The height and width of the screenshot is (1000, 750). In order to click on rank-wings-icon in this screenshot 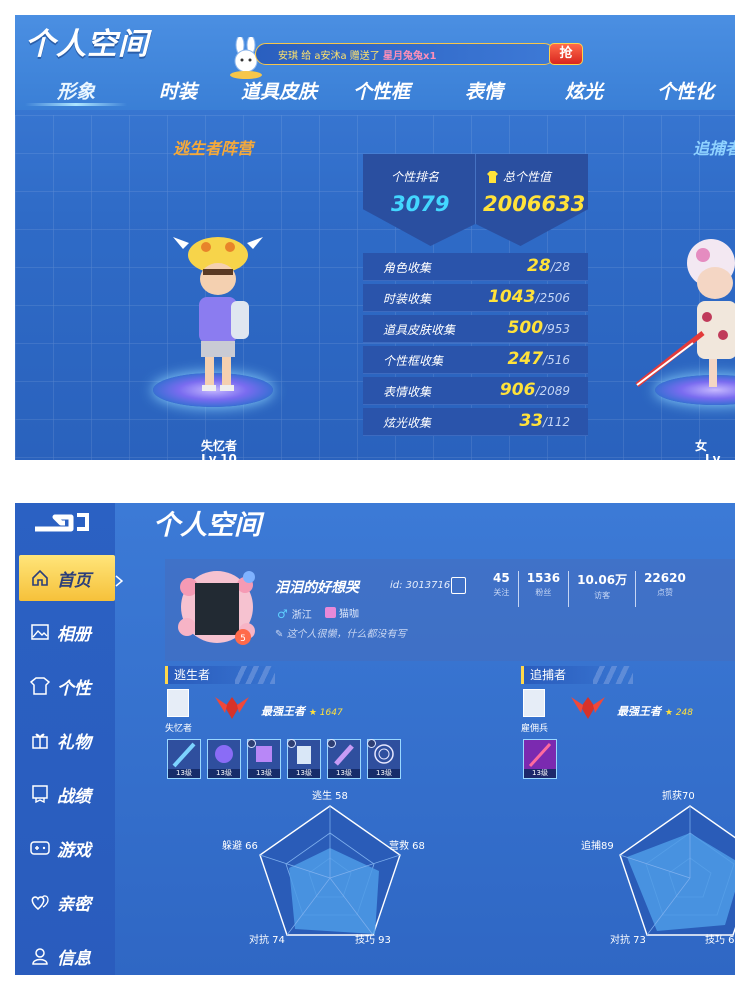, I will do `click(588, 708)`.